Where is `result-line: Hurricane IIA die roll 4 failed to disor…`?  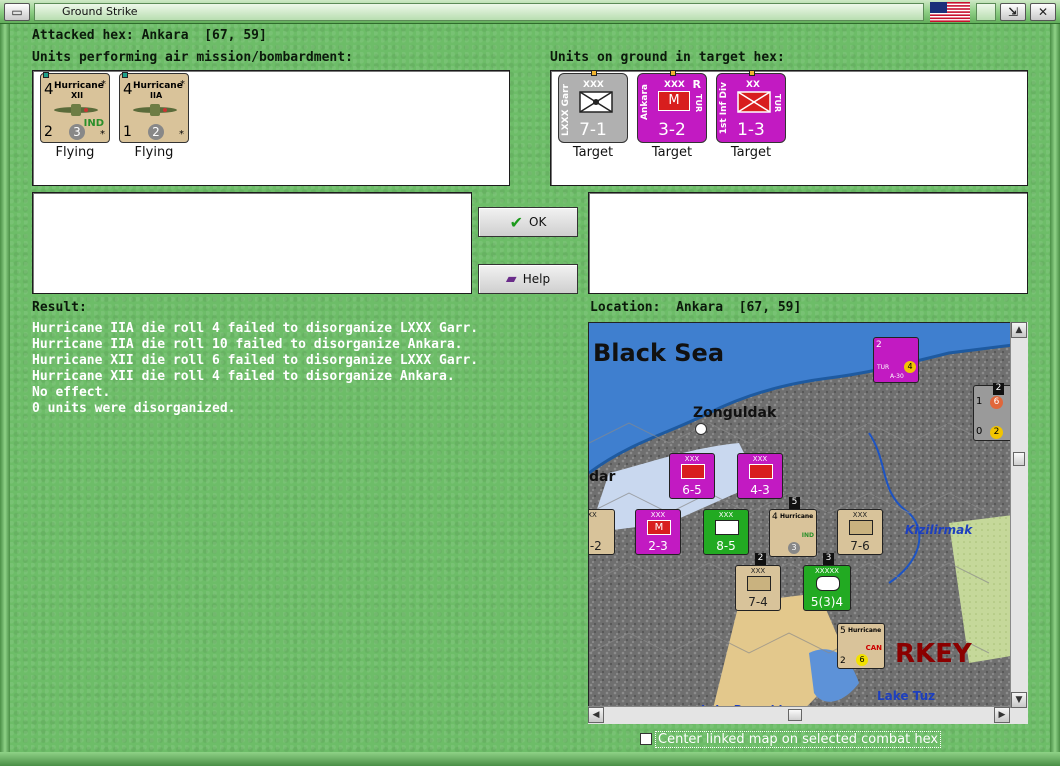 result-line: Hurricane IIA die roll 4 failed to disor… is located at coordinates (255, 328).